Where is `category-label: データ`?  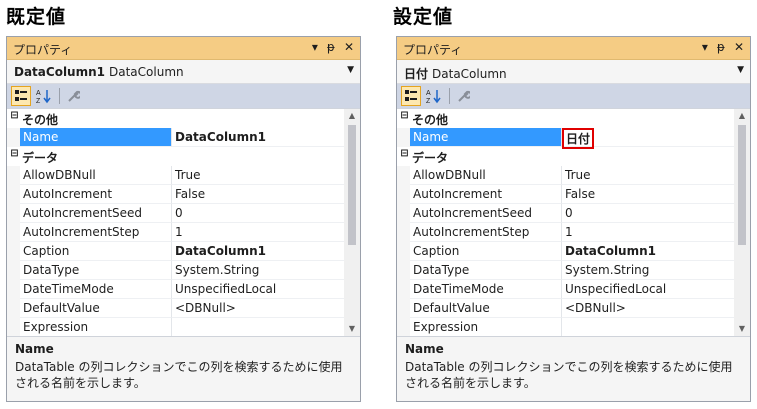
category-label: データ is located at coordinates (430, 158).